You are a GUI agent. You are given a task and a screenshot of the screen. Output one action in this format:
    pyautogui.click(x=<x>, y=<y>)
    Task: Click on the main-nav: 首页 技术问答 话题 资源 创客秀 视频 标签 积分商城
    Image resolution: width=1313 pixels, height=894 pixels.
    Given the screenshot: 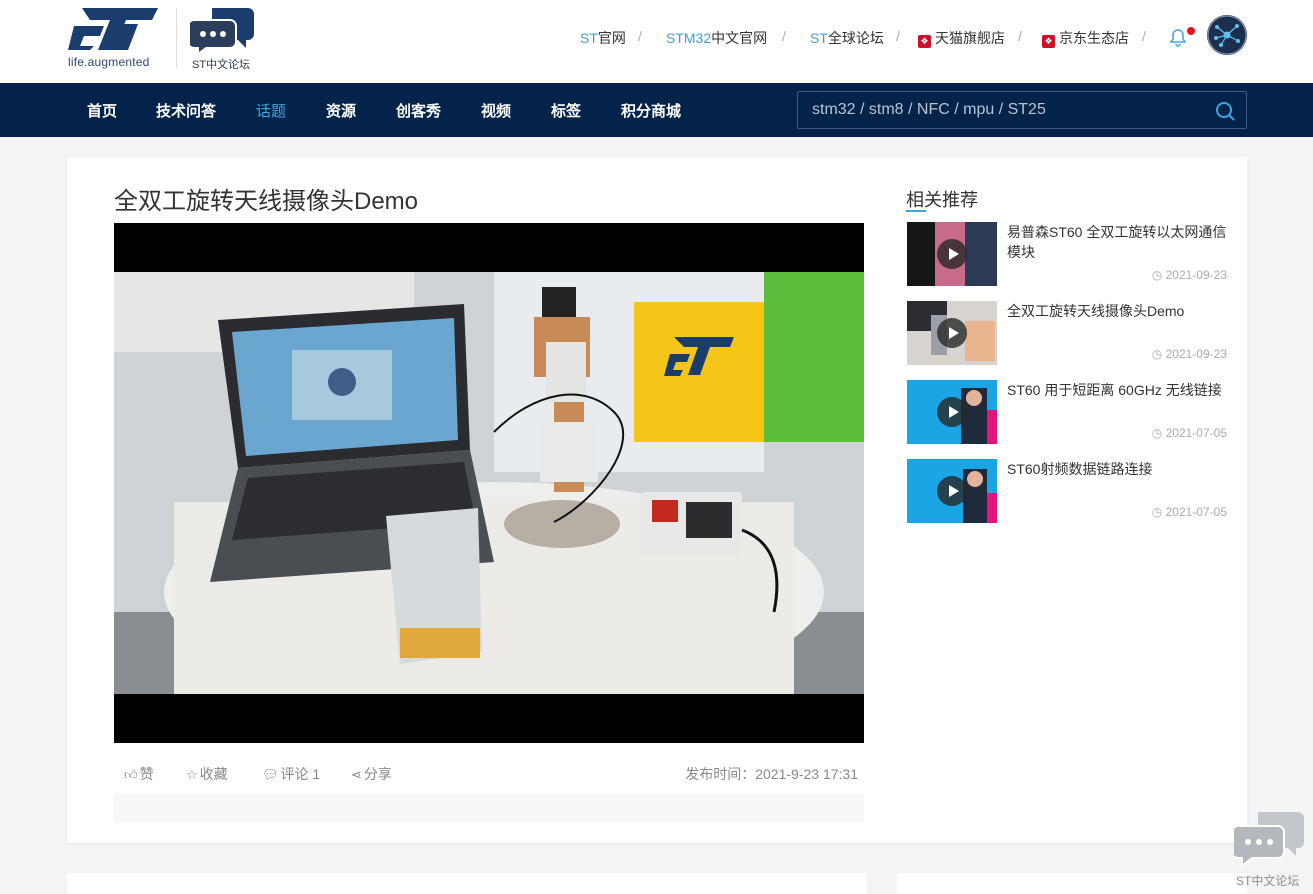 What is the action you would take?
    pyautogui.click(x=656, y=110)
    